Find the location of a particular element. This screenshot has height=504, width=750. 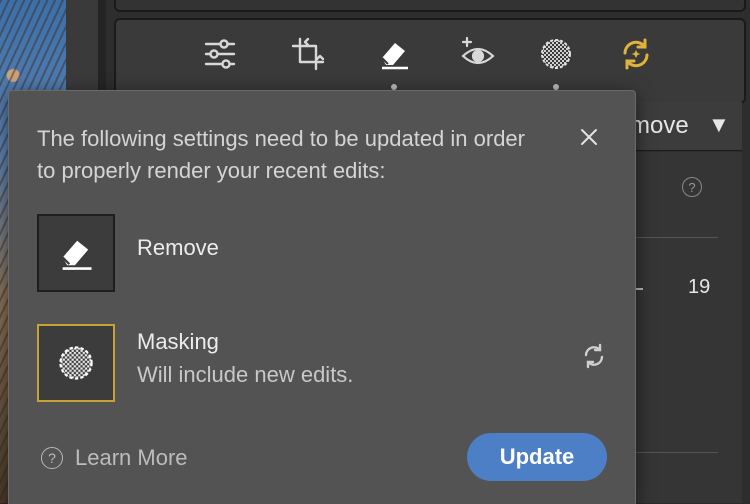

learn-more-link: ? Learn More is located at coordinates (114, 458).